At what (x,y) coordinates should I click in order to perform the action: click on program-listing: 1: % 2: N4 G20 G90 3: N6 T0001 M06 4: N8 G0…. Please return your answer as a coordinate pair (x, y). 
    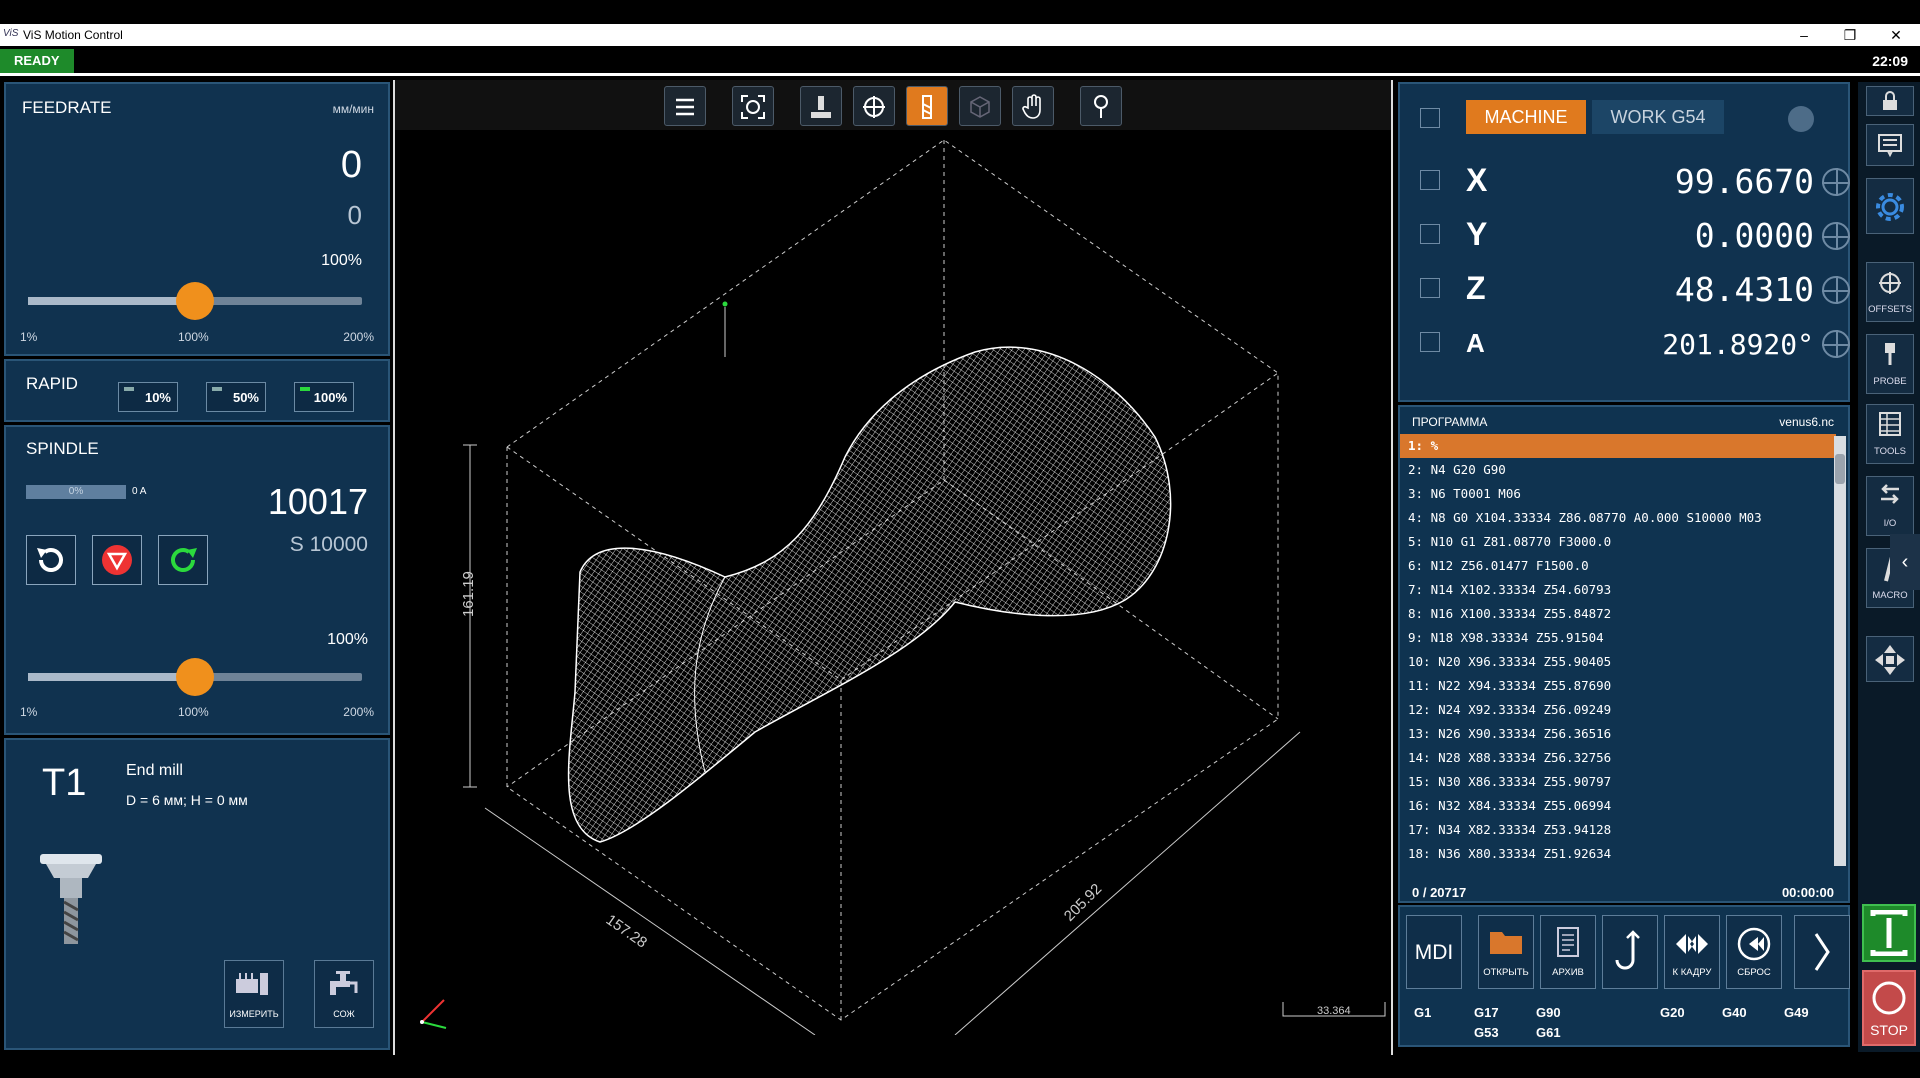
    Looking at the image, I should click on (1619, 650).